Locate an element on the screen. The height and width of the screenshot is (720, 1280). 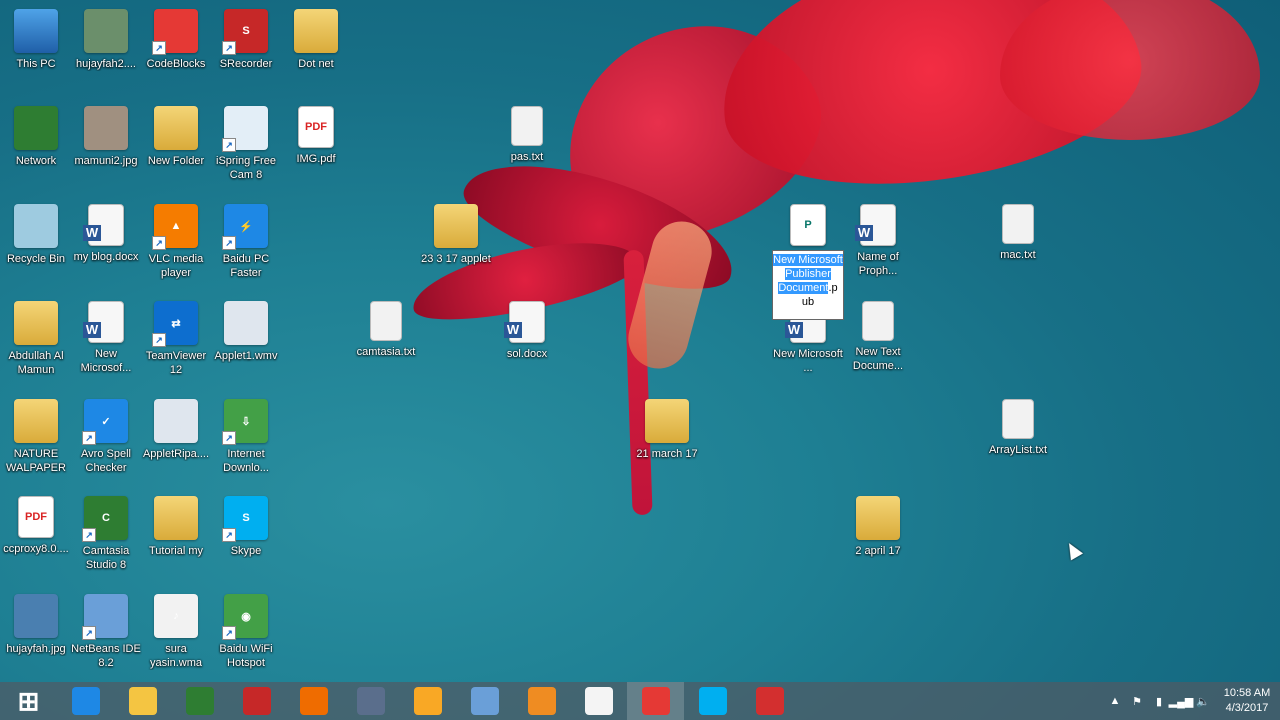
desktop-icon: NetBeans IDE 8.2 is located at coordinates (106, 633).